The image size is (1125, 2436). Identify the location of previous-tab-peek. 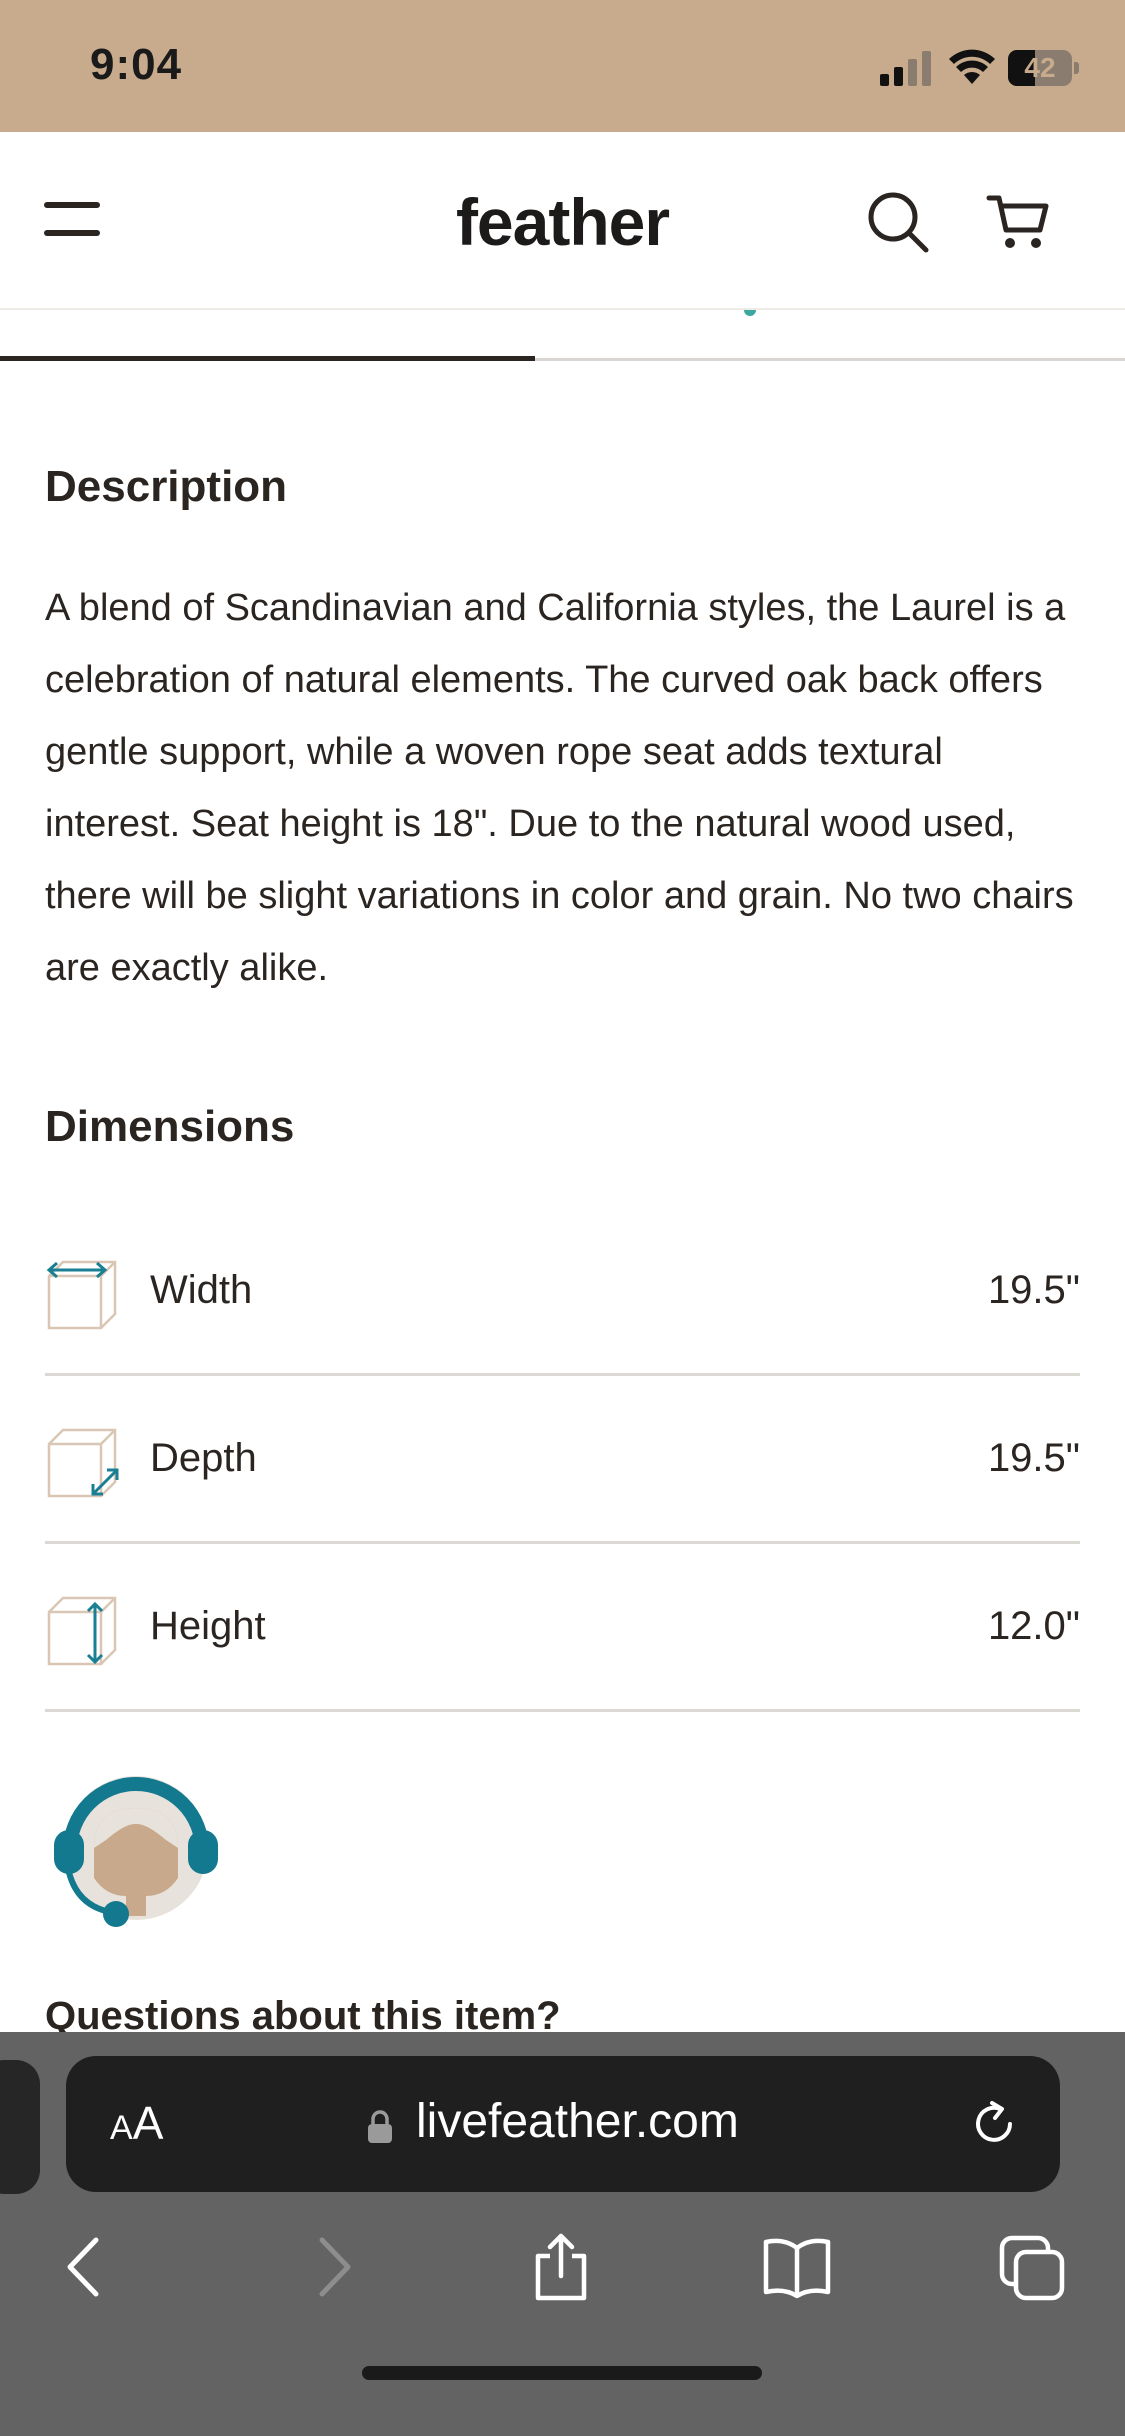
(20, 2127).